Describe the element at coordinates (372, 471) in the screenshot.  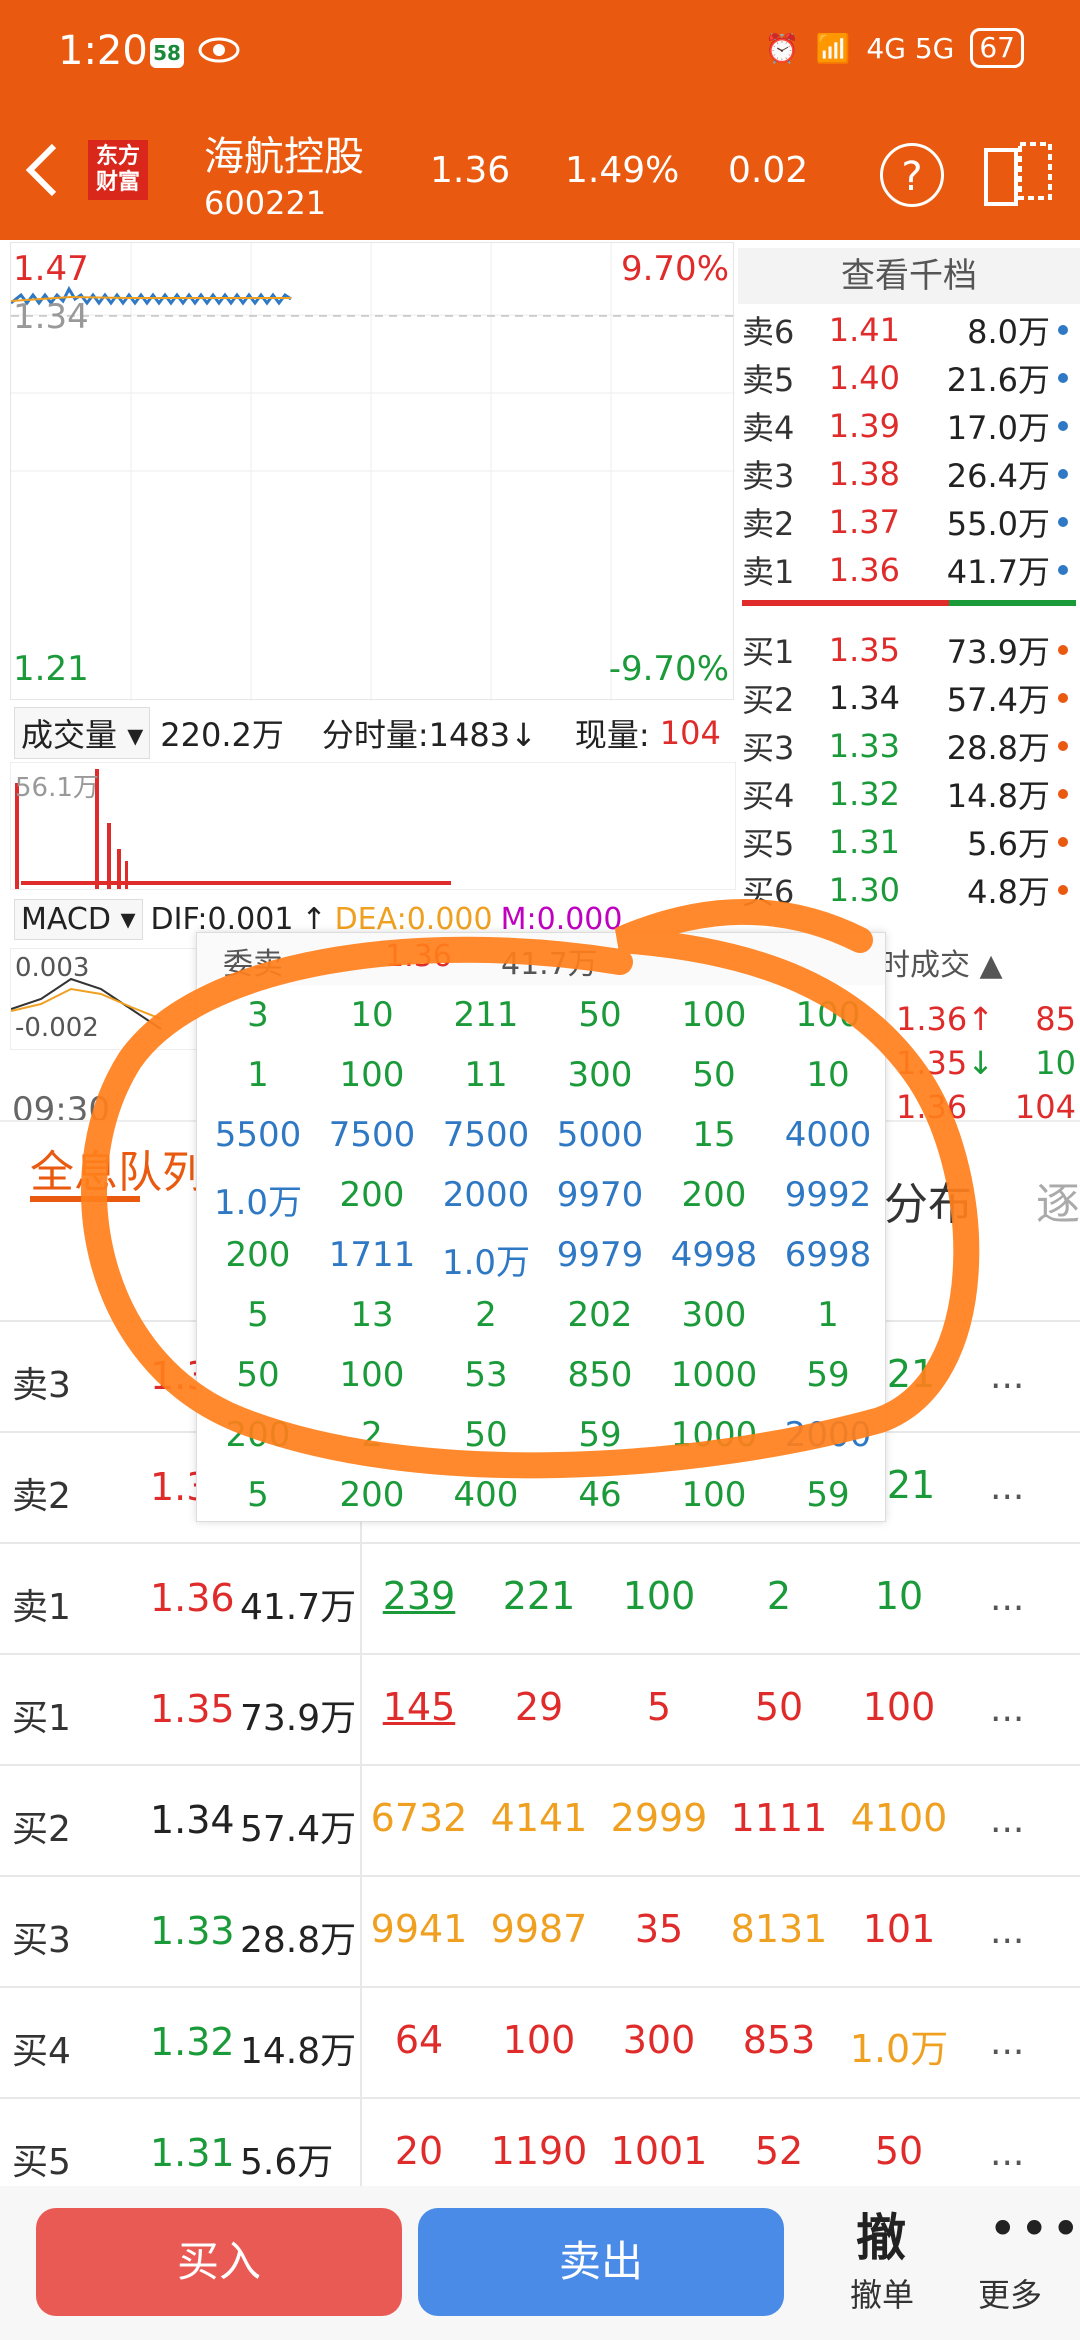
I see `intraday-chart: 1.47 9.70% 1.34 1.21 -9.70%` at that location.